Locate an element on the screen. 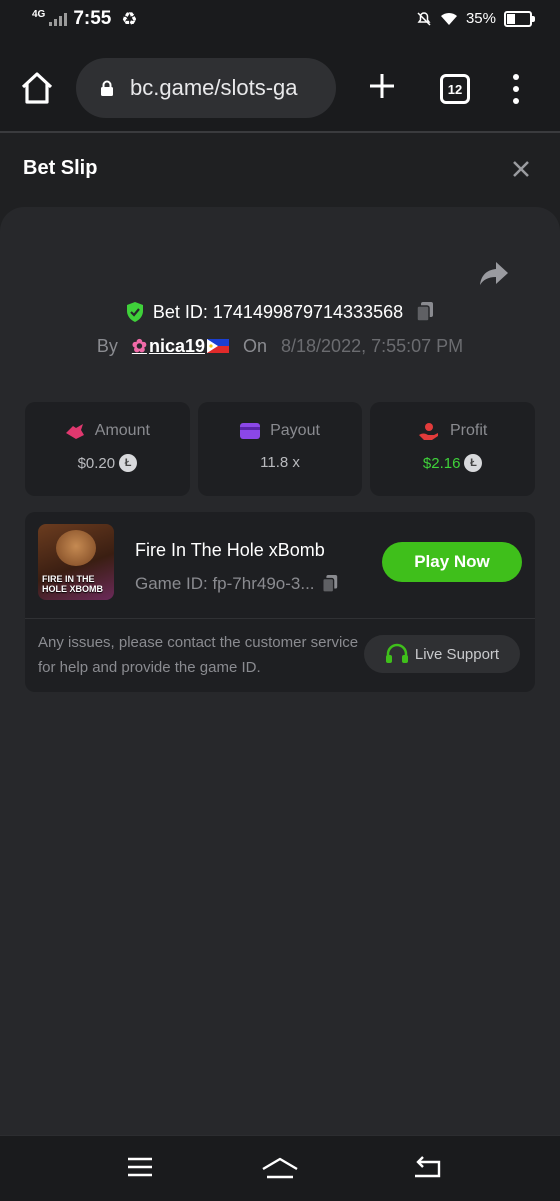 This screenshot has width=560, height=1201. bet-datetime: 8/18/2022, 7:55:07 PM is located at coordinates (372, 345).